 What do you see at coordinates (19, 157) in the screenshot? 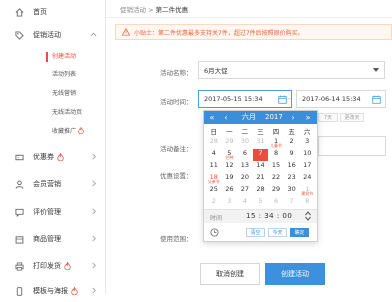
I see `coupon-icon` at bounding box center [19, 157].